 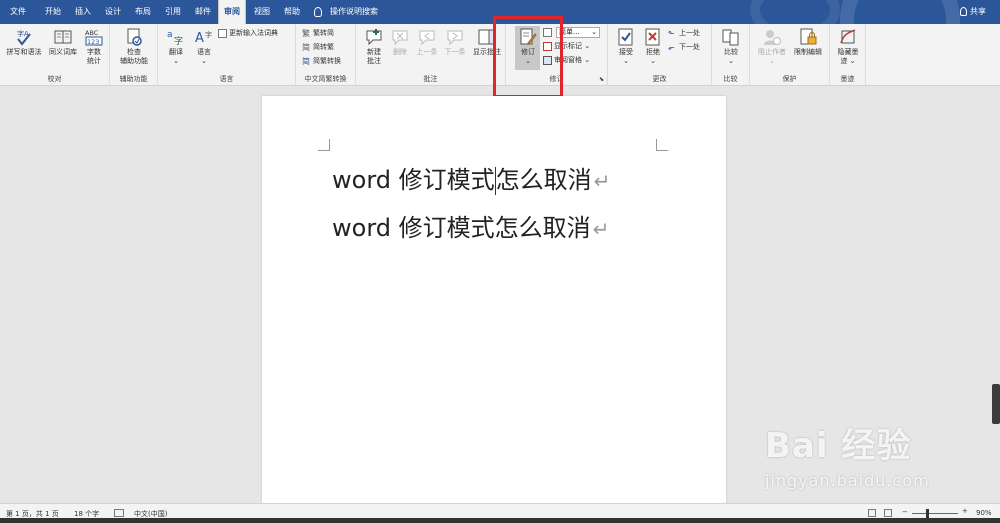 What do you see at coordinates (848, 52) in the screenshot?
I see `hide-ink-label-1: 隐藏墨` at bounding box center [848, 52].